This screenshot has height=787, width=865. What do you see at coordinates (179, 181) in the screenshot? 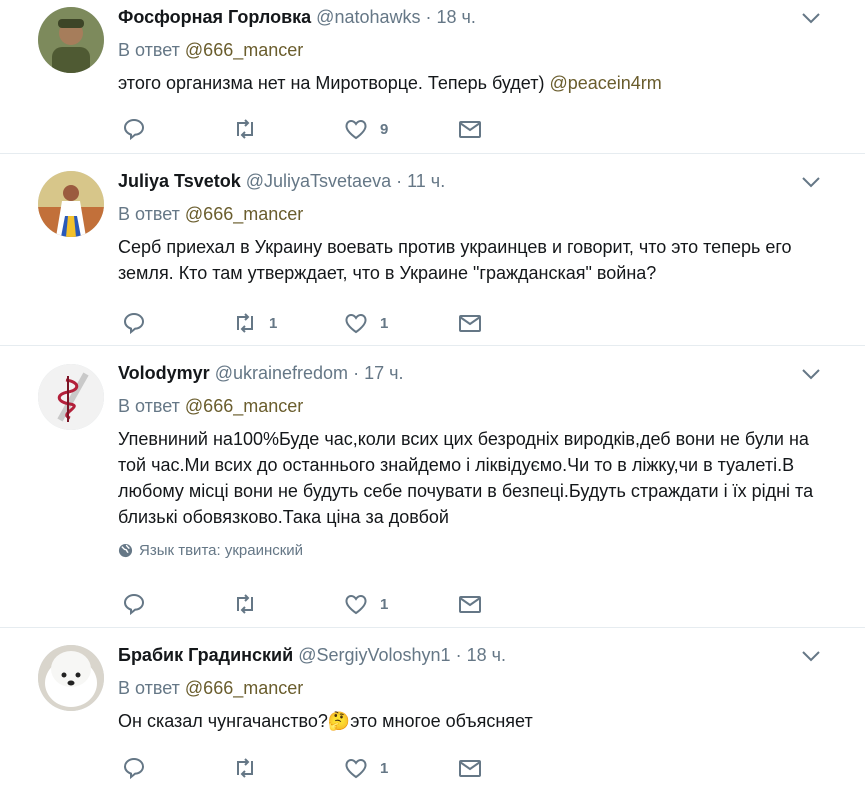
I see `author-name: Juliya Tsvetok` at bounding box center [179, 181].